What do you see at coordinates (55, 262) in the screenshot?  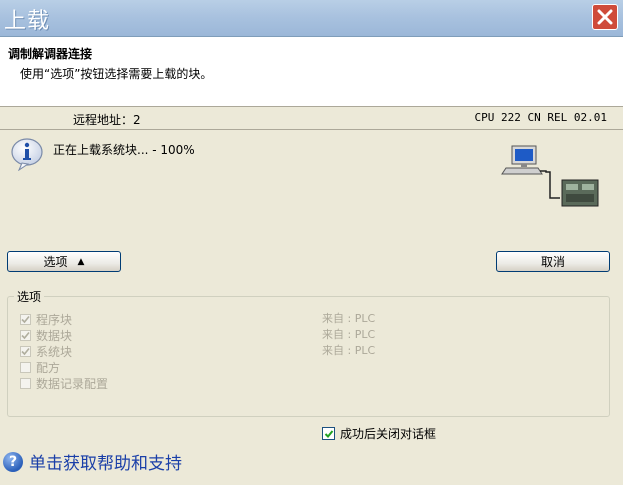 I see `options-button-label: 选项` at bounding box center [55, 262].